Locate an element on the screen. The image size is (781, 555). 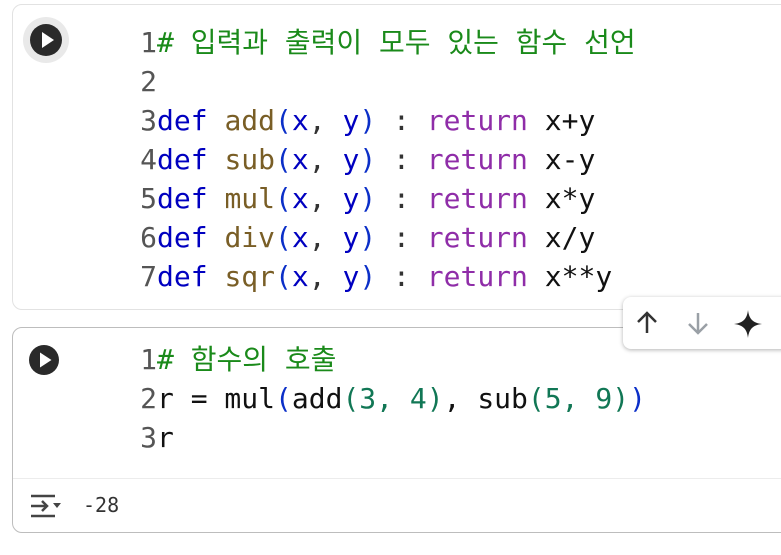
gemini-button is located at coordinates (747, 323).